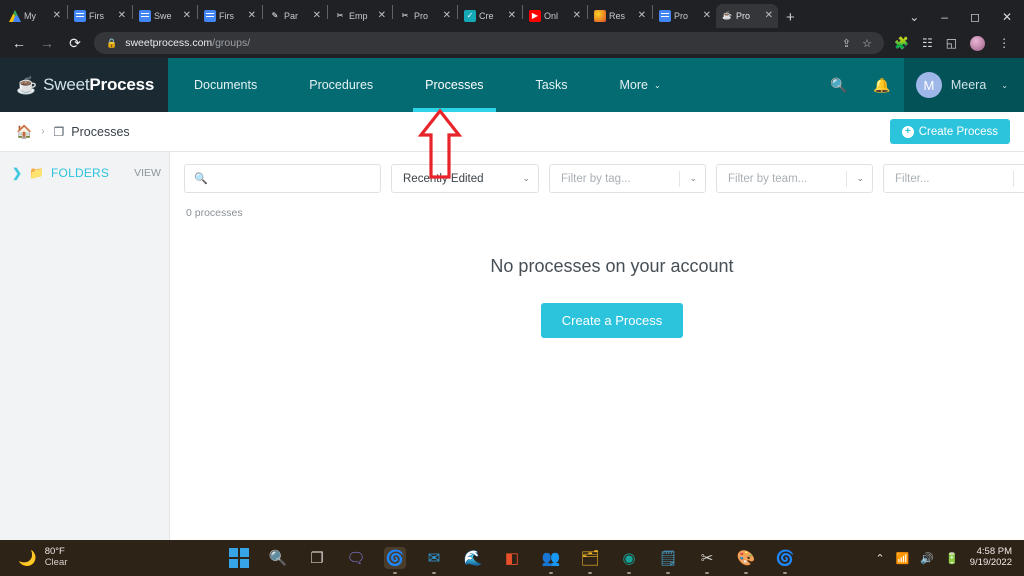 This screenshot has height=576, width=1024. Describe the element at coordinates (66, 84) in the screenshot. I see `logo-text-light: Sweet` at that location.